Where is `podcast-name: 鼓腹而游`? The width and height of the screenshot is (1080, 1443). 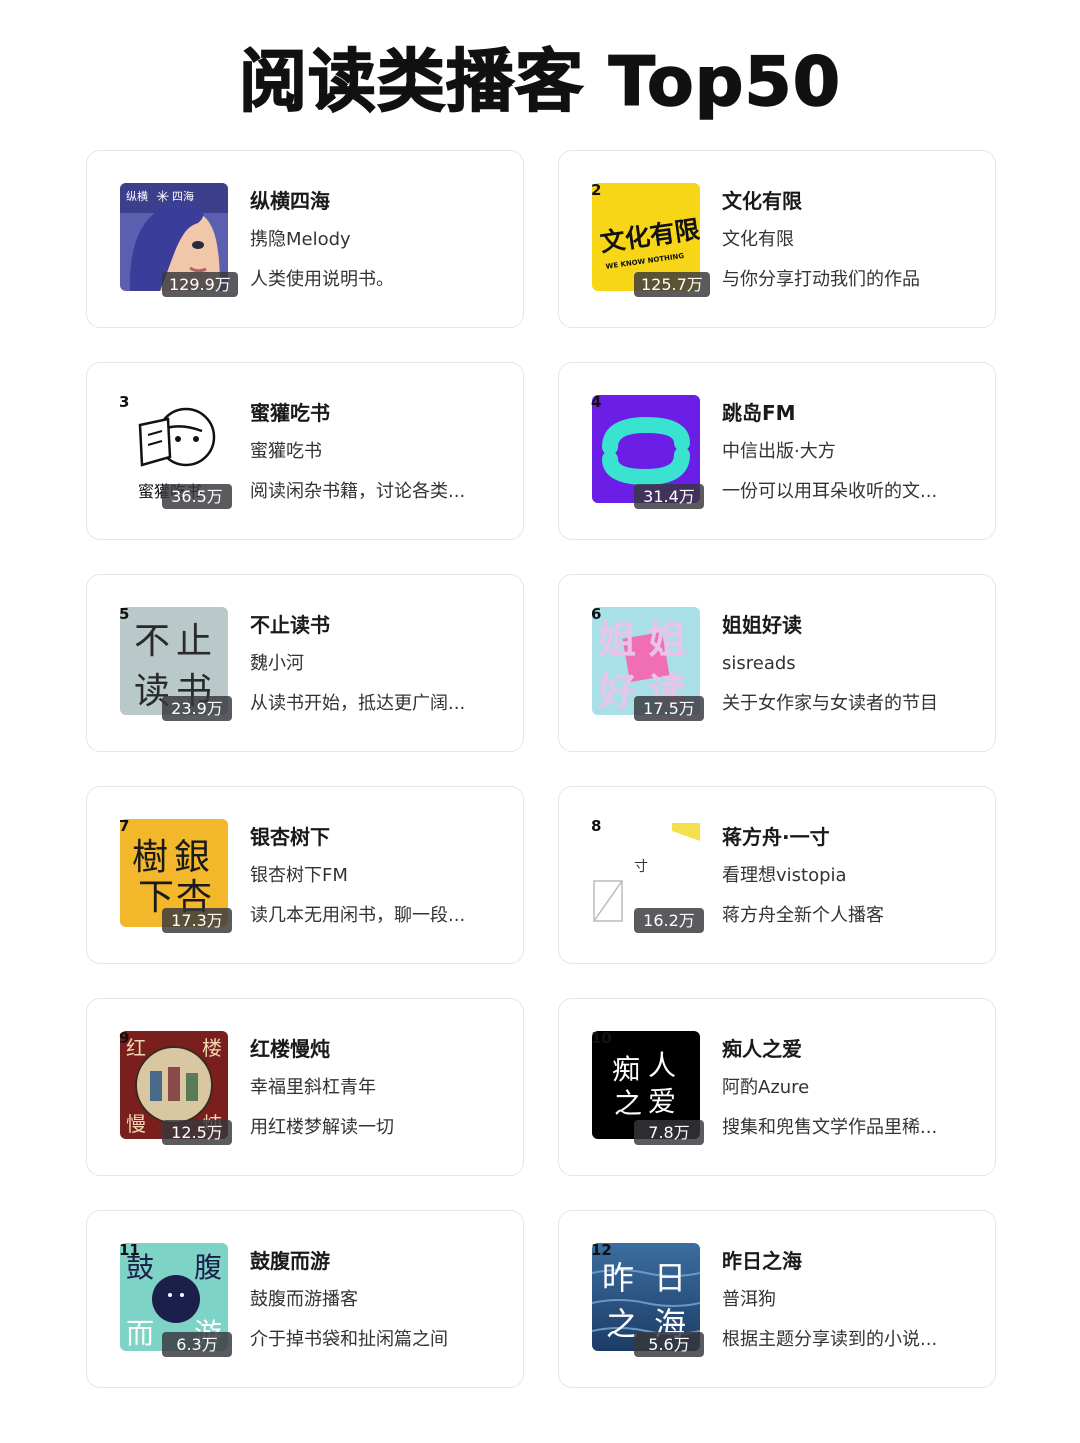 podcast-name: 鼓腹而游 is located at coordinates (290, 1261).